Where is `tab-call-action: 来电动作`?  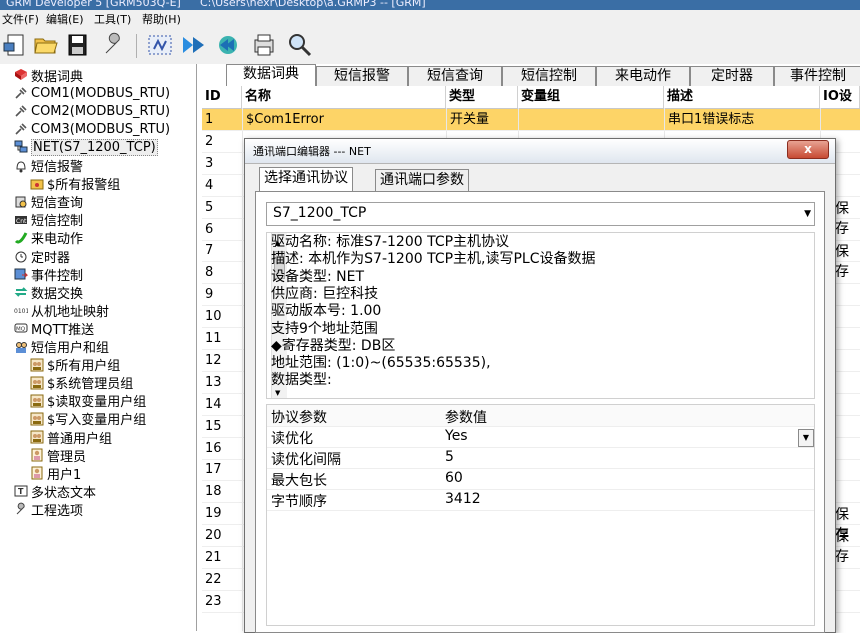
tab-call-action: 来电动作 is located at coordinates (643, 76).